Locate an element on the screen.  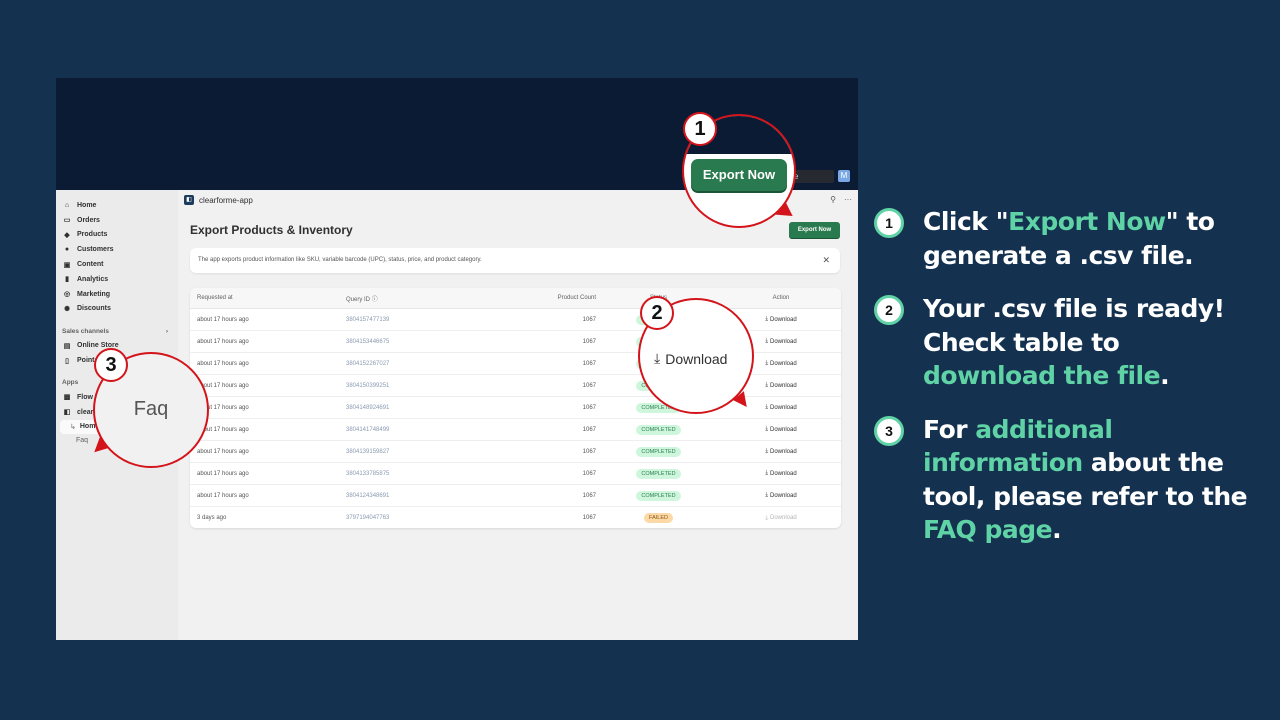
highlighted-text: download the file is located at coordinates (1042, 375).